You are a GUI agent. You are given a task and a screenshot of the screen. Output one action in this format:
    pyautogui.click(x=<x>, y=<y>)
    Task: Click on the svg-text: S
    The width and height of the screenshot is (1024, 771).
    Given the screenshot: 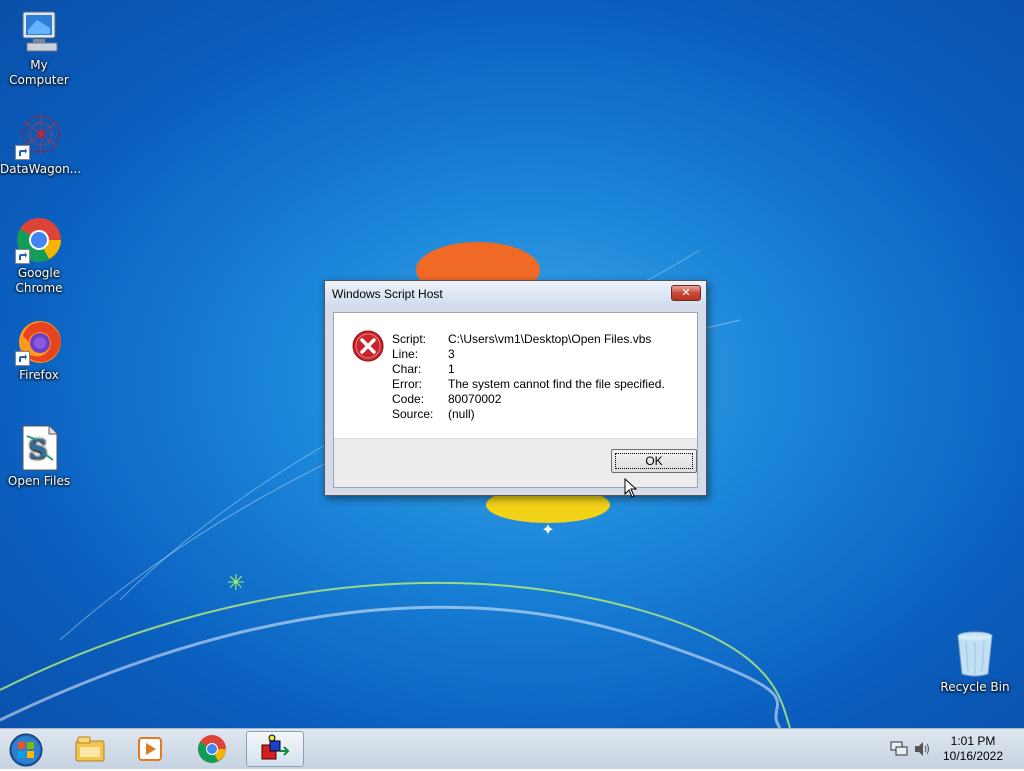 What is the action you would take?
    pyautogui.click(x=38, y=450)
    